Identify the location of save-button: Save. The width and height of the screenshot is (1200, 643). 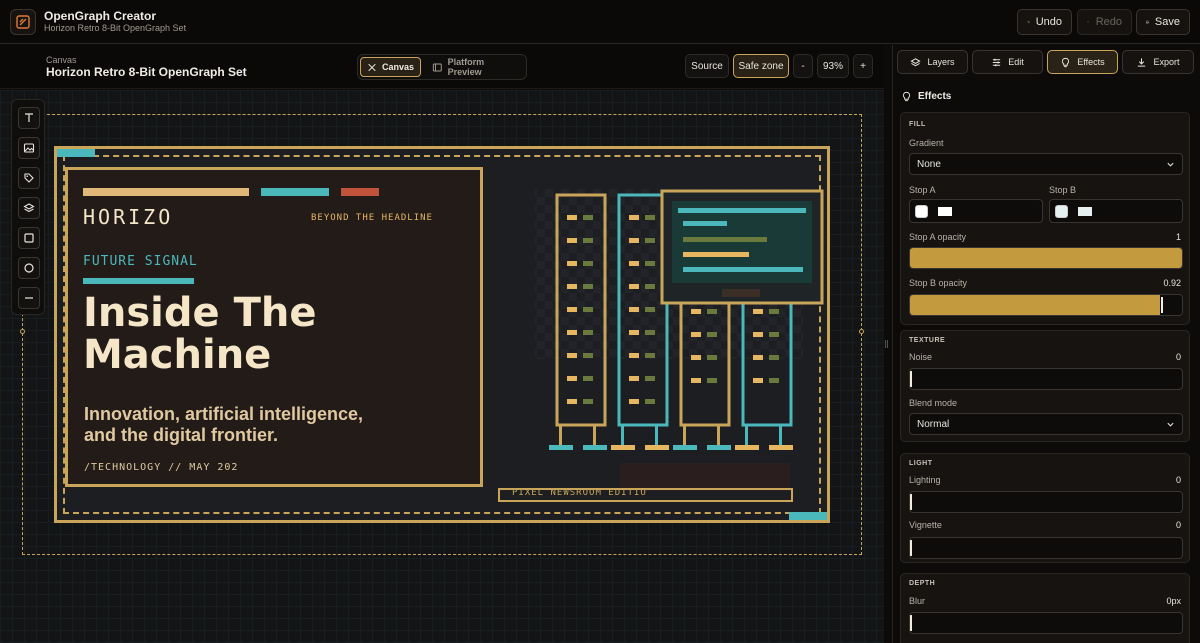
(1163, 22).